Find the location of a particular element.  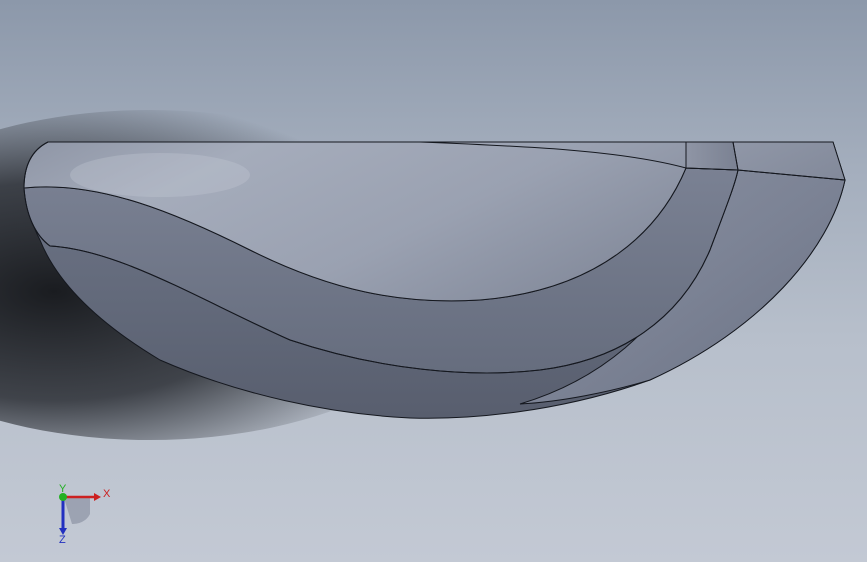

top-highlight is located at coordinates (160, 175).